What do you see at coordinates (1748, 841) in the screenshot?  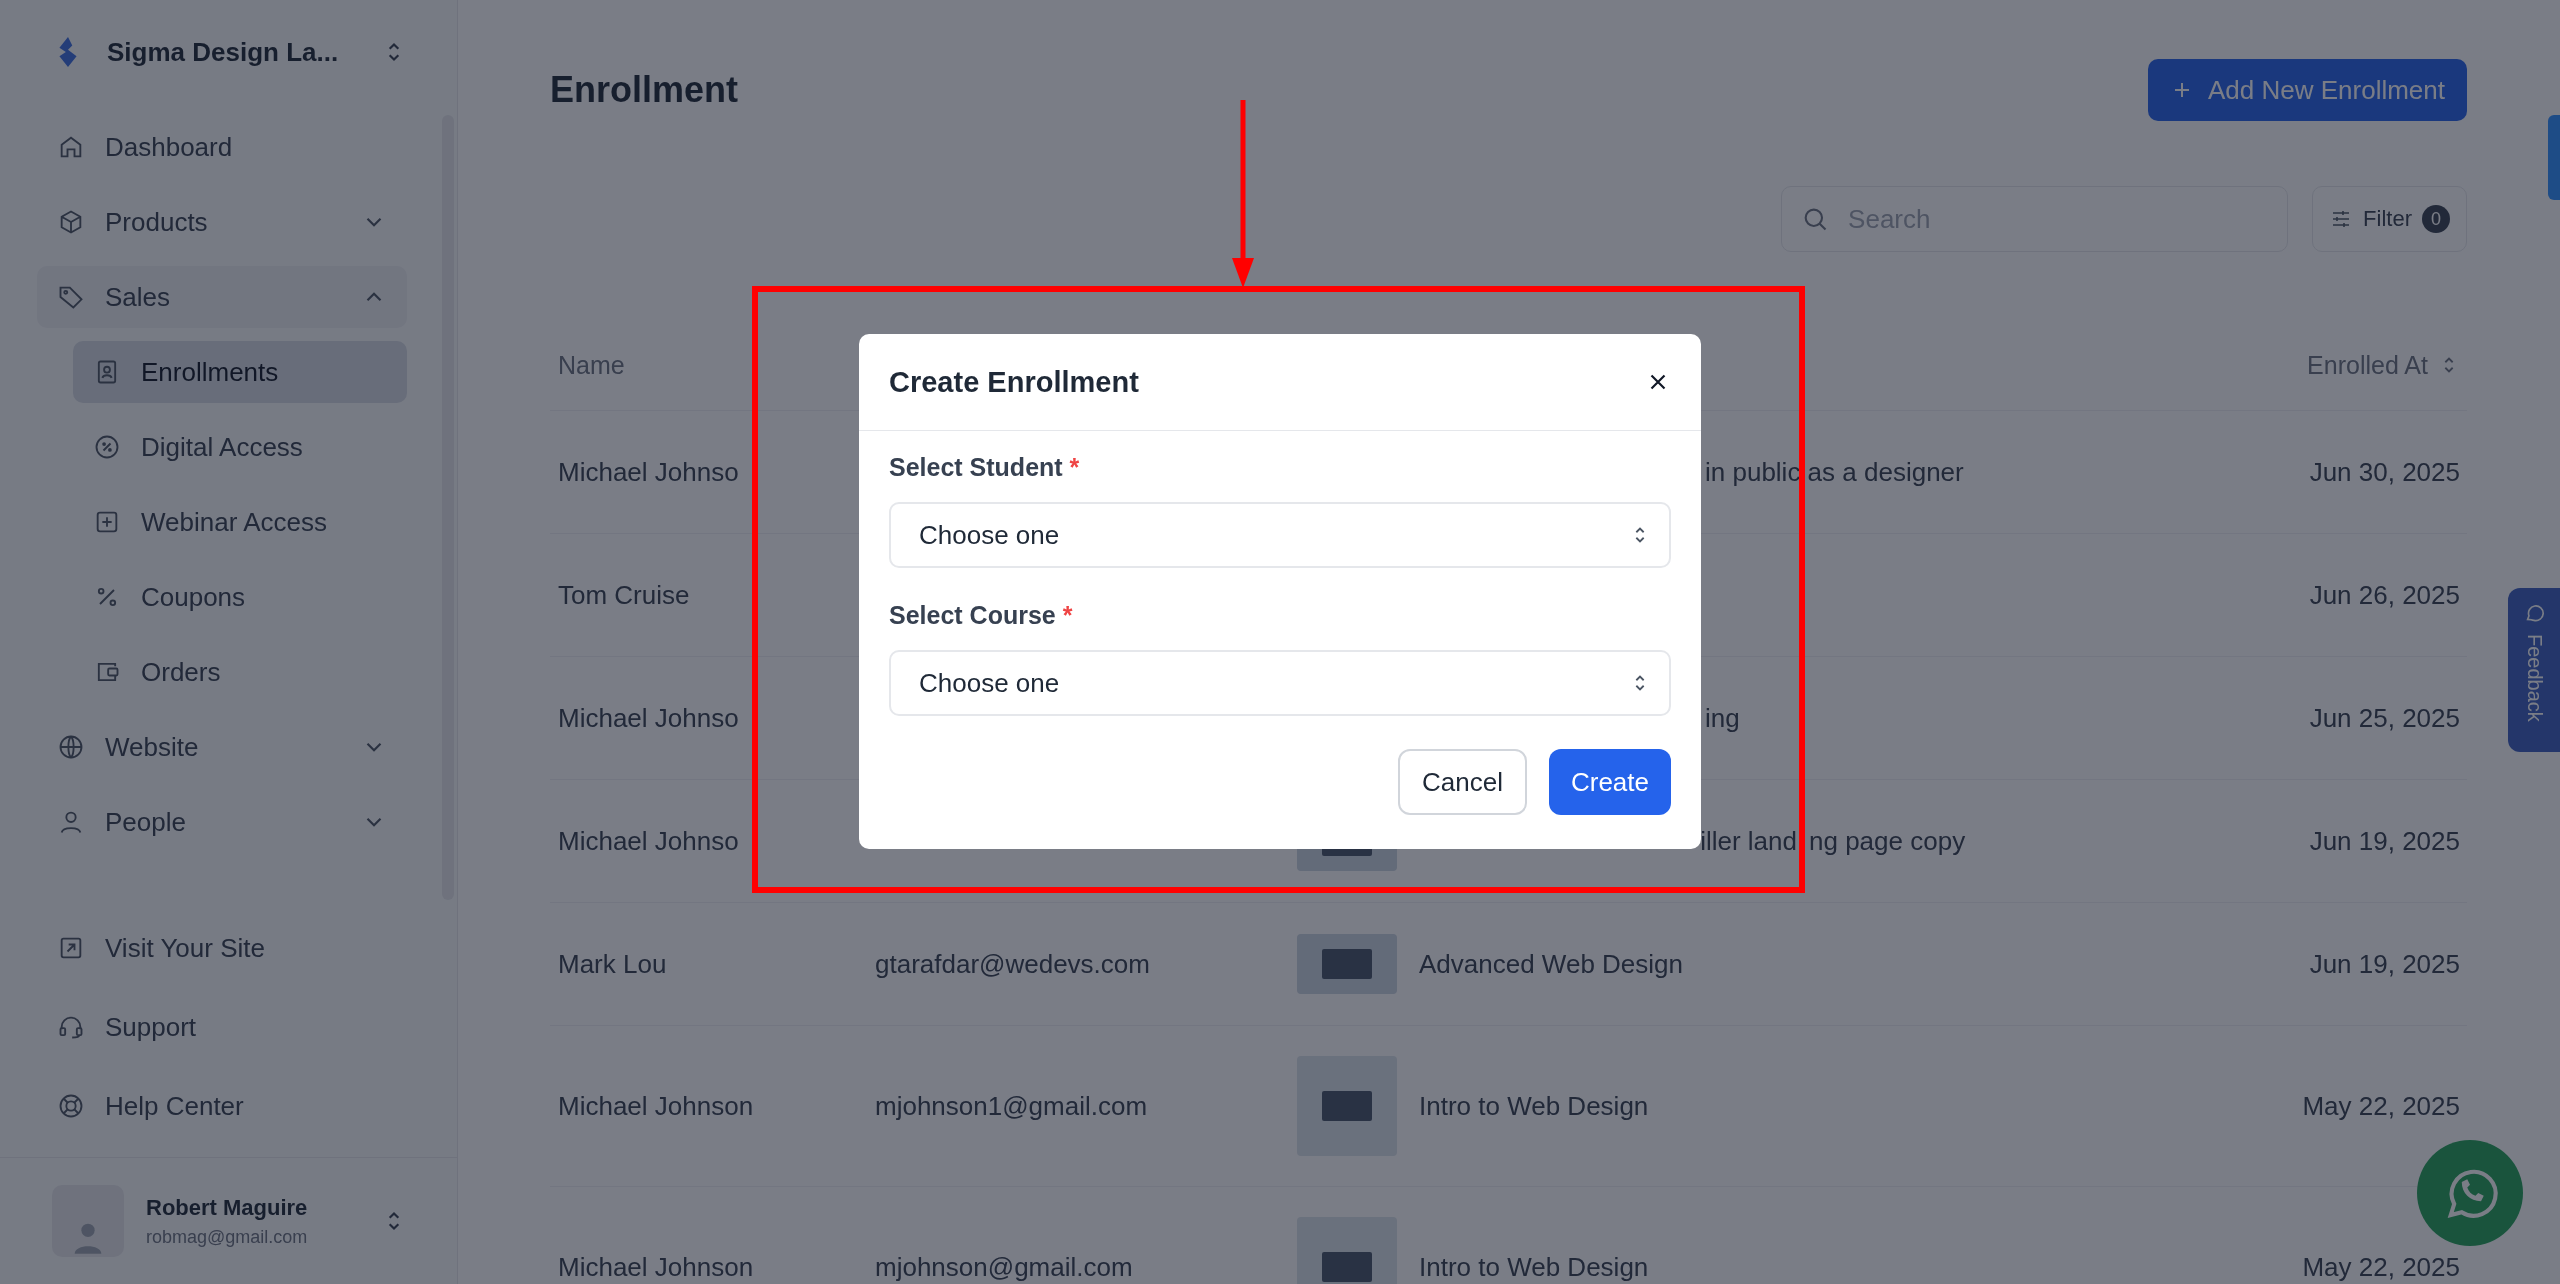 I see `course-title: iller land` at bounding box center [1748, 841].